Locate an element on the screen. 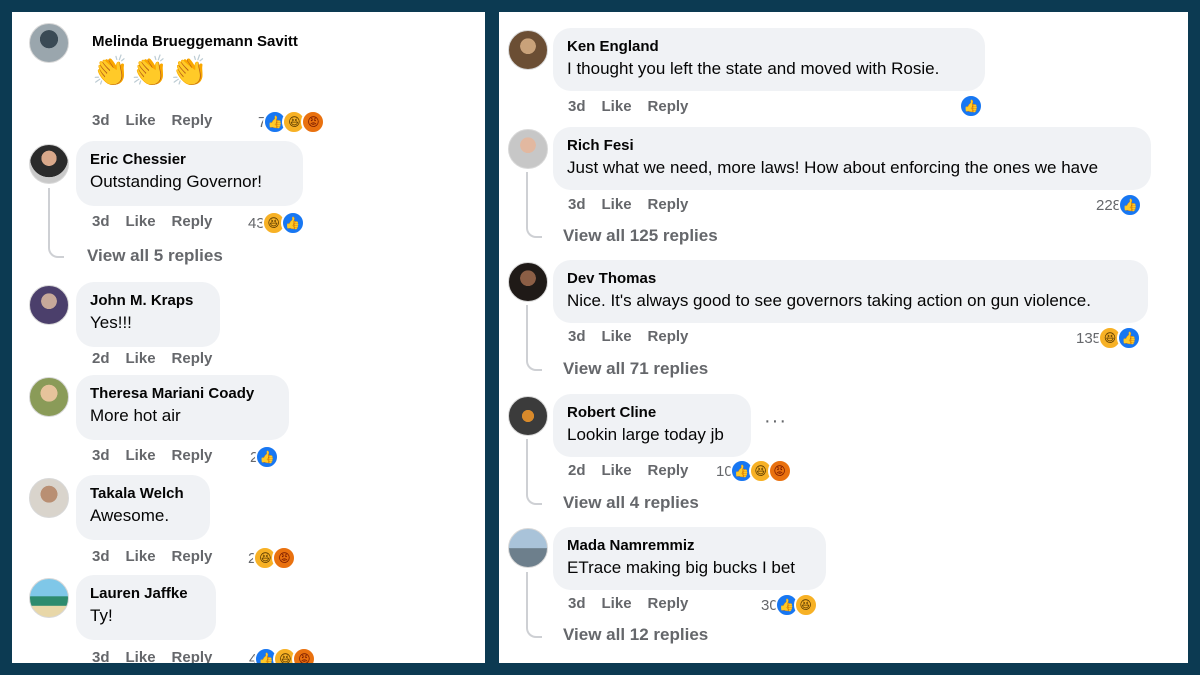  comment-bubble: Eric Chessier Outstanding Governor! is located at coordinates (189, 173).